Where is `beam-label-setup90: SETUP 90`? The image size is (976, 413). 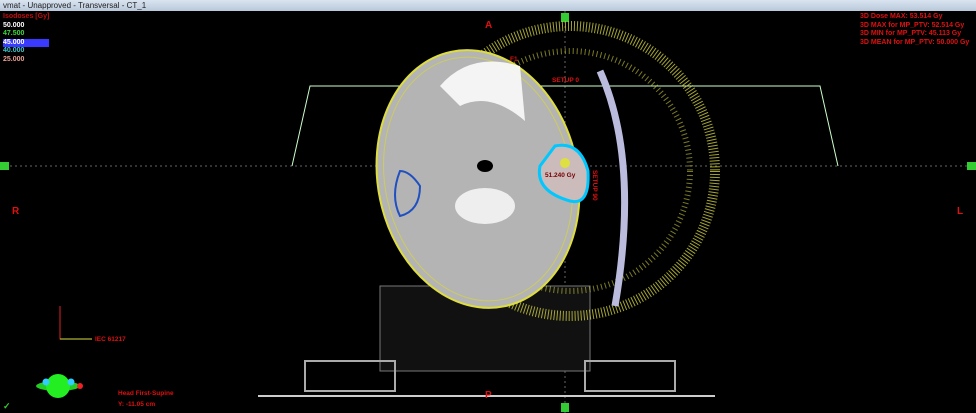 beam-label-setup90: SETUP 90 is located at coordinates (594, 185).